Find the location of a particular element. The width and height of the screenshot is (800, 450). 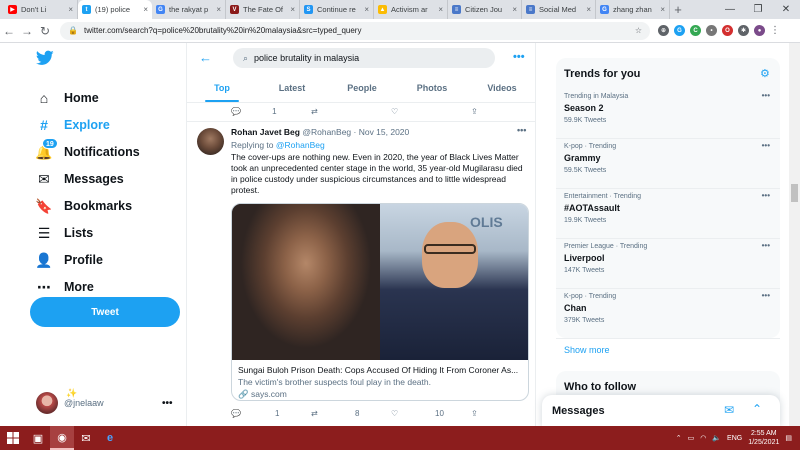

scrollbar-thumb is located at coordinates (794, 193).